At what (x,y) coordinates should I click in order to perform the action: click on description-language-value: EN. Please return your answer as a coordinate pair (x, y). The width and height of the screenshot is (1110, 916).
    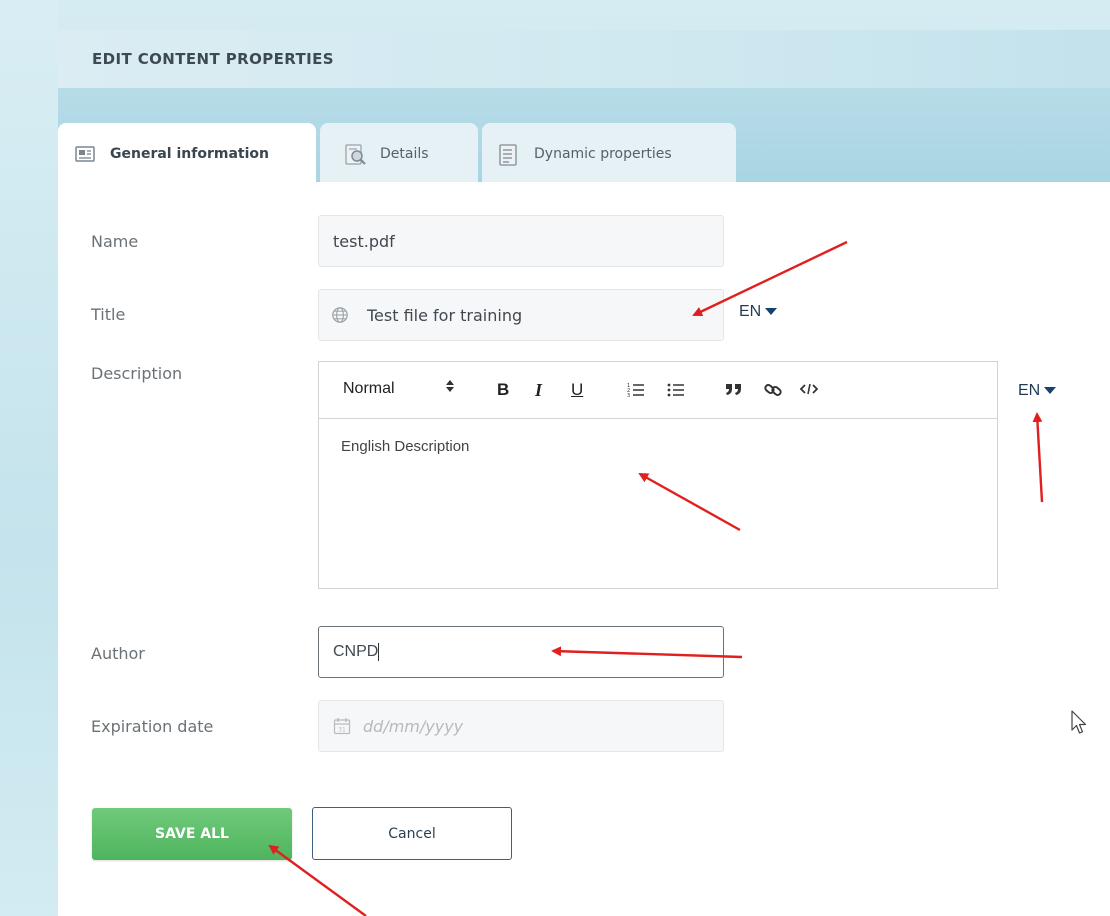
    Looking at the image, I should click on (1029, 390).